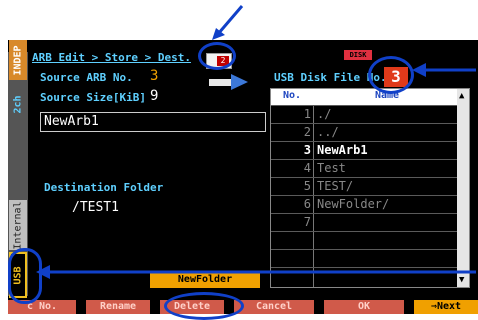  Describe the element at coordinates (274, 307) in the screenshot. I see `softkey-cancel: Cancel` at that location.